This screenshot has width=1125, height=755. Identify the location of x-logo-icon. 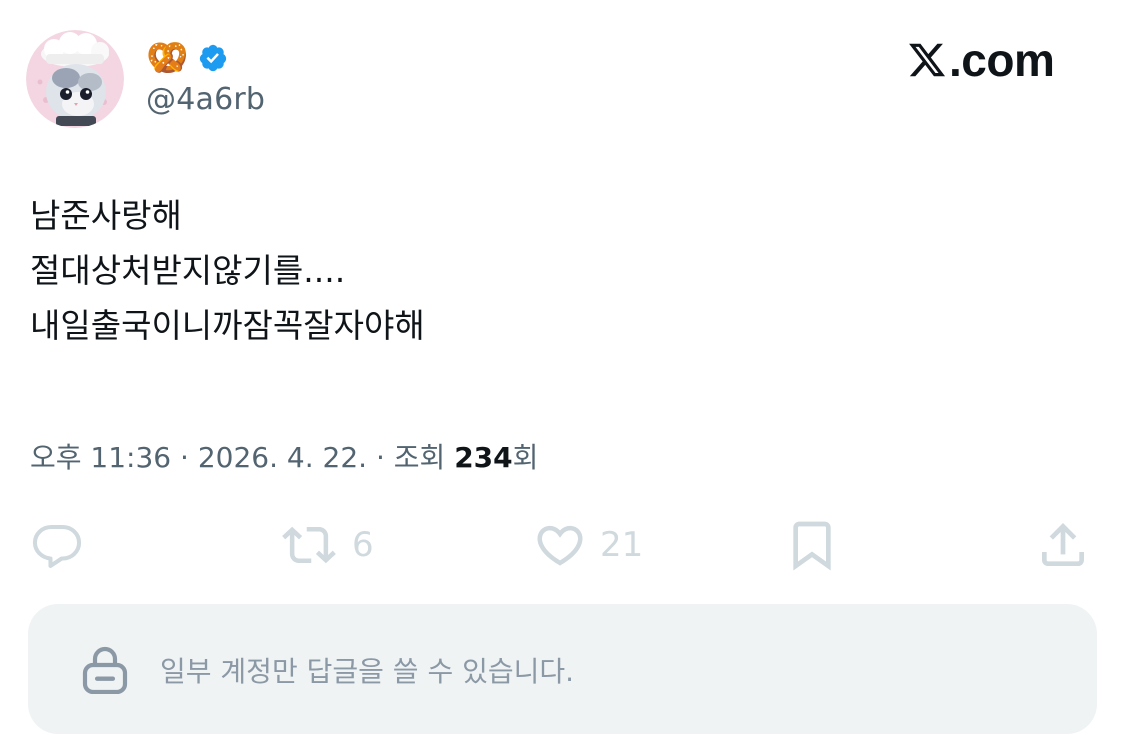
(927, 60).